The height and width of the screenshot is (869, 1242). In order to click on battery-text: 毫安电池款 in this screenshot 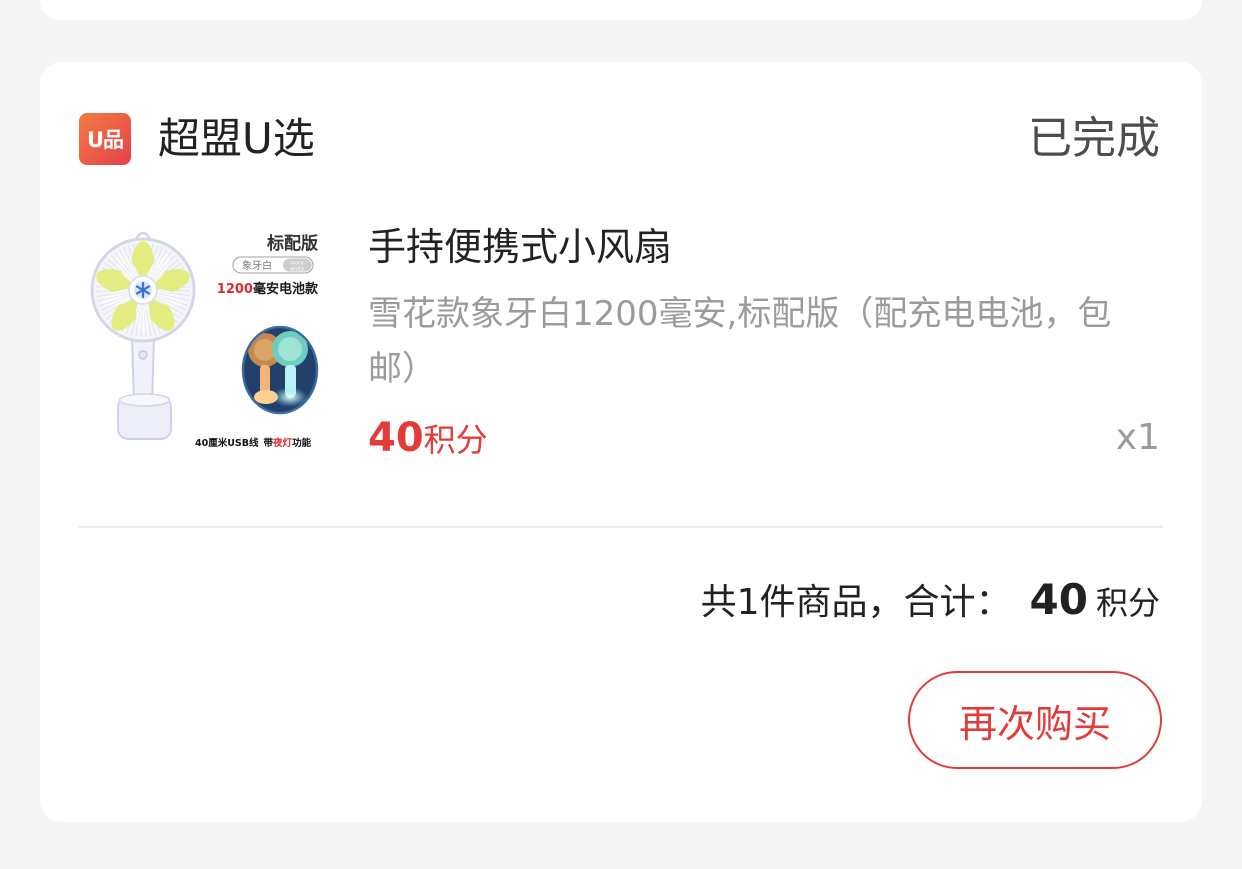, I will do `click(286, 289)`.